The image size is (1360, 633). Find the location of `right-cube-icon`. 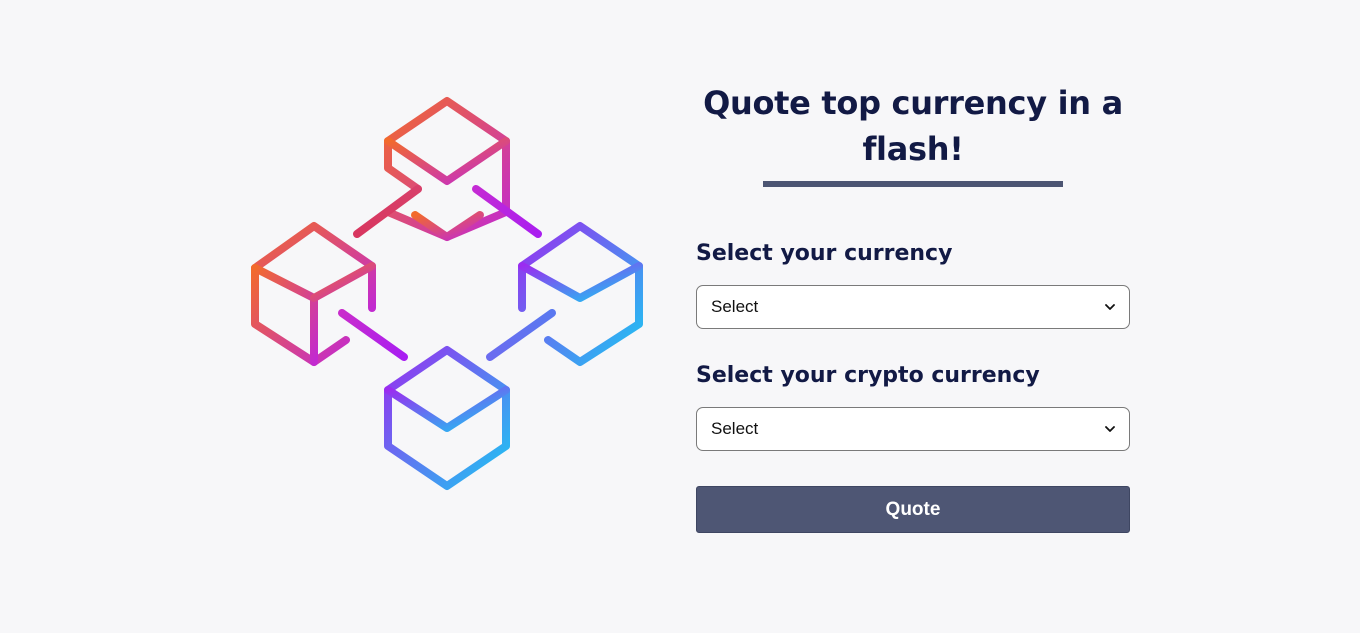

right-cube-icon is located at coordinates (580, 294).